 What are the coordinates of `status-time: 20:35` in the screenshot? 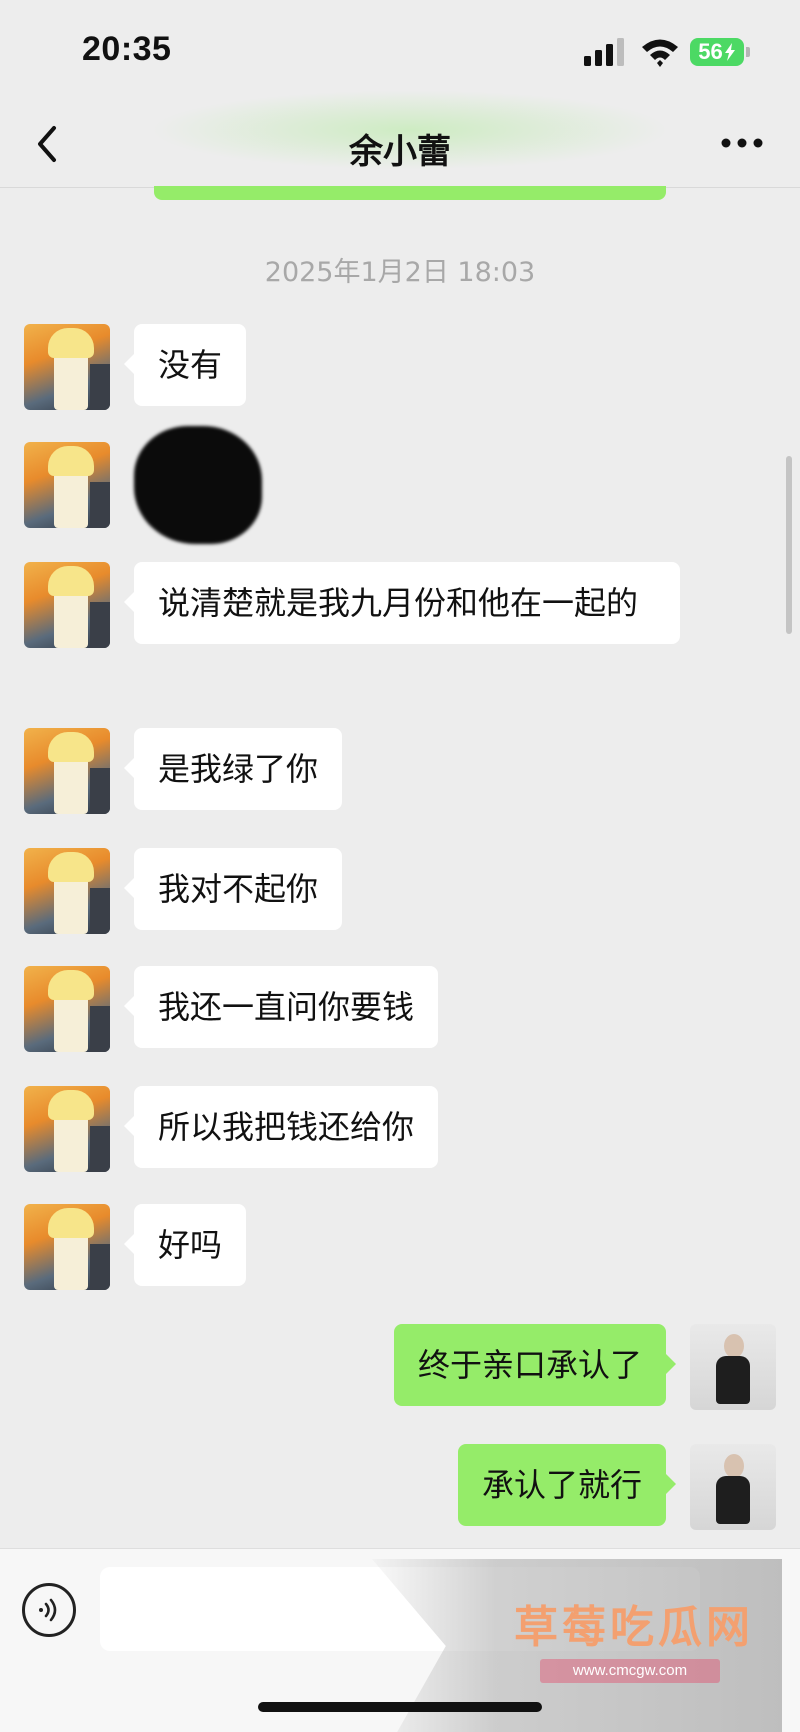 It's located at (127, 49).